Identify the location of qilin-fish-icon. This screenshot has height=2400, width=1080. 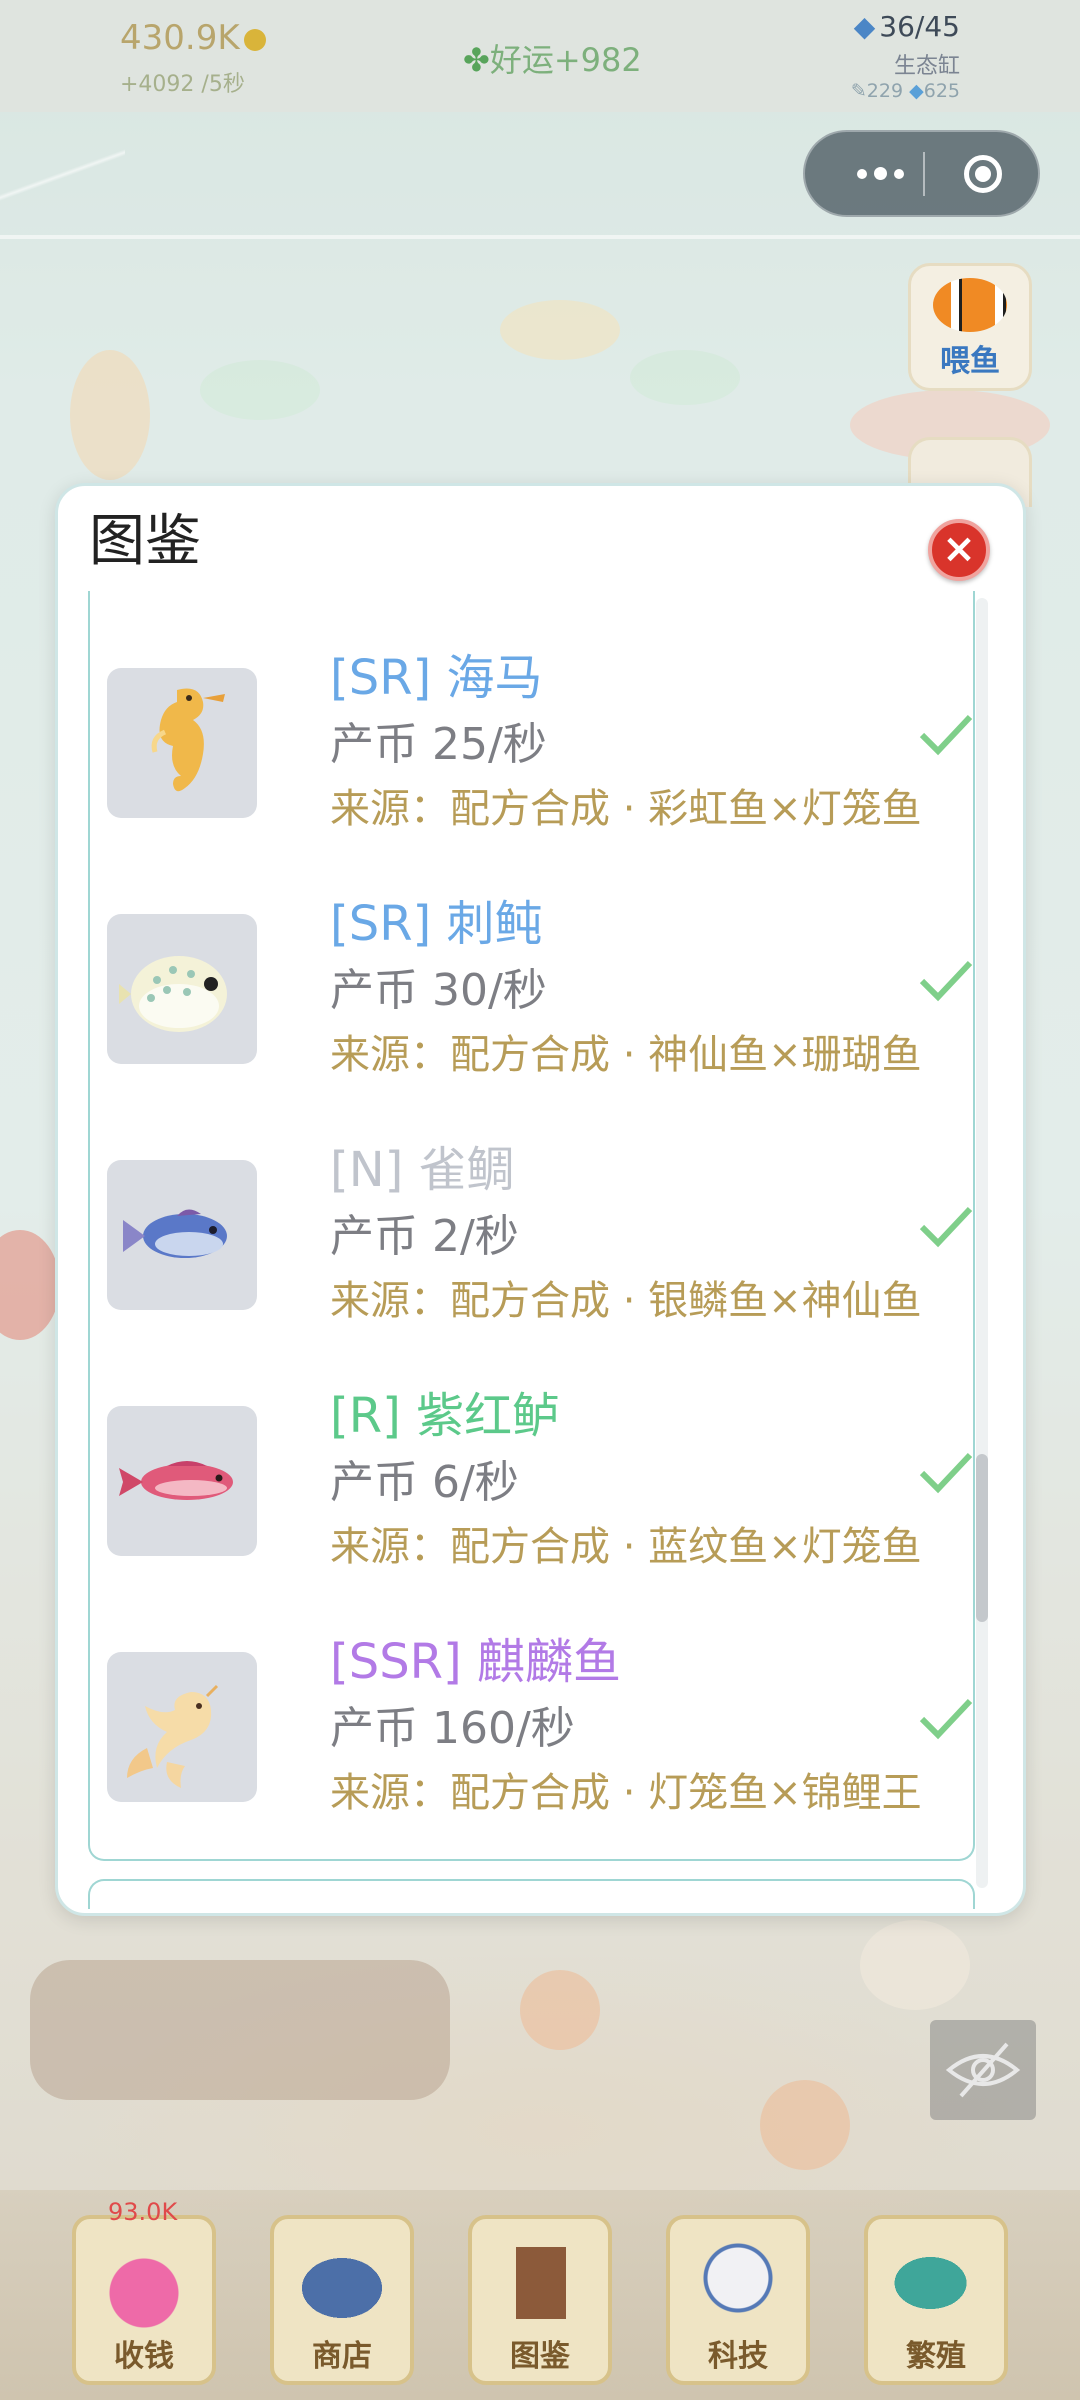
(182, 1727).